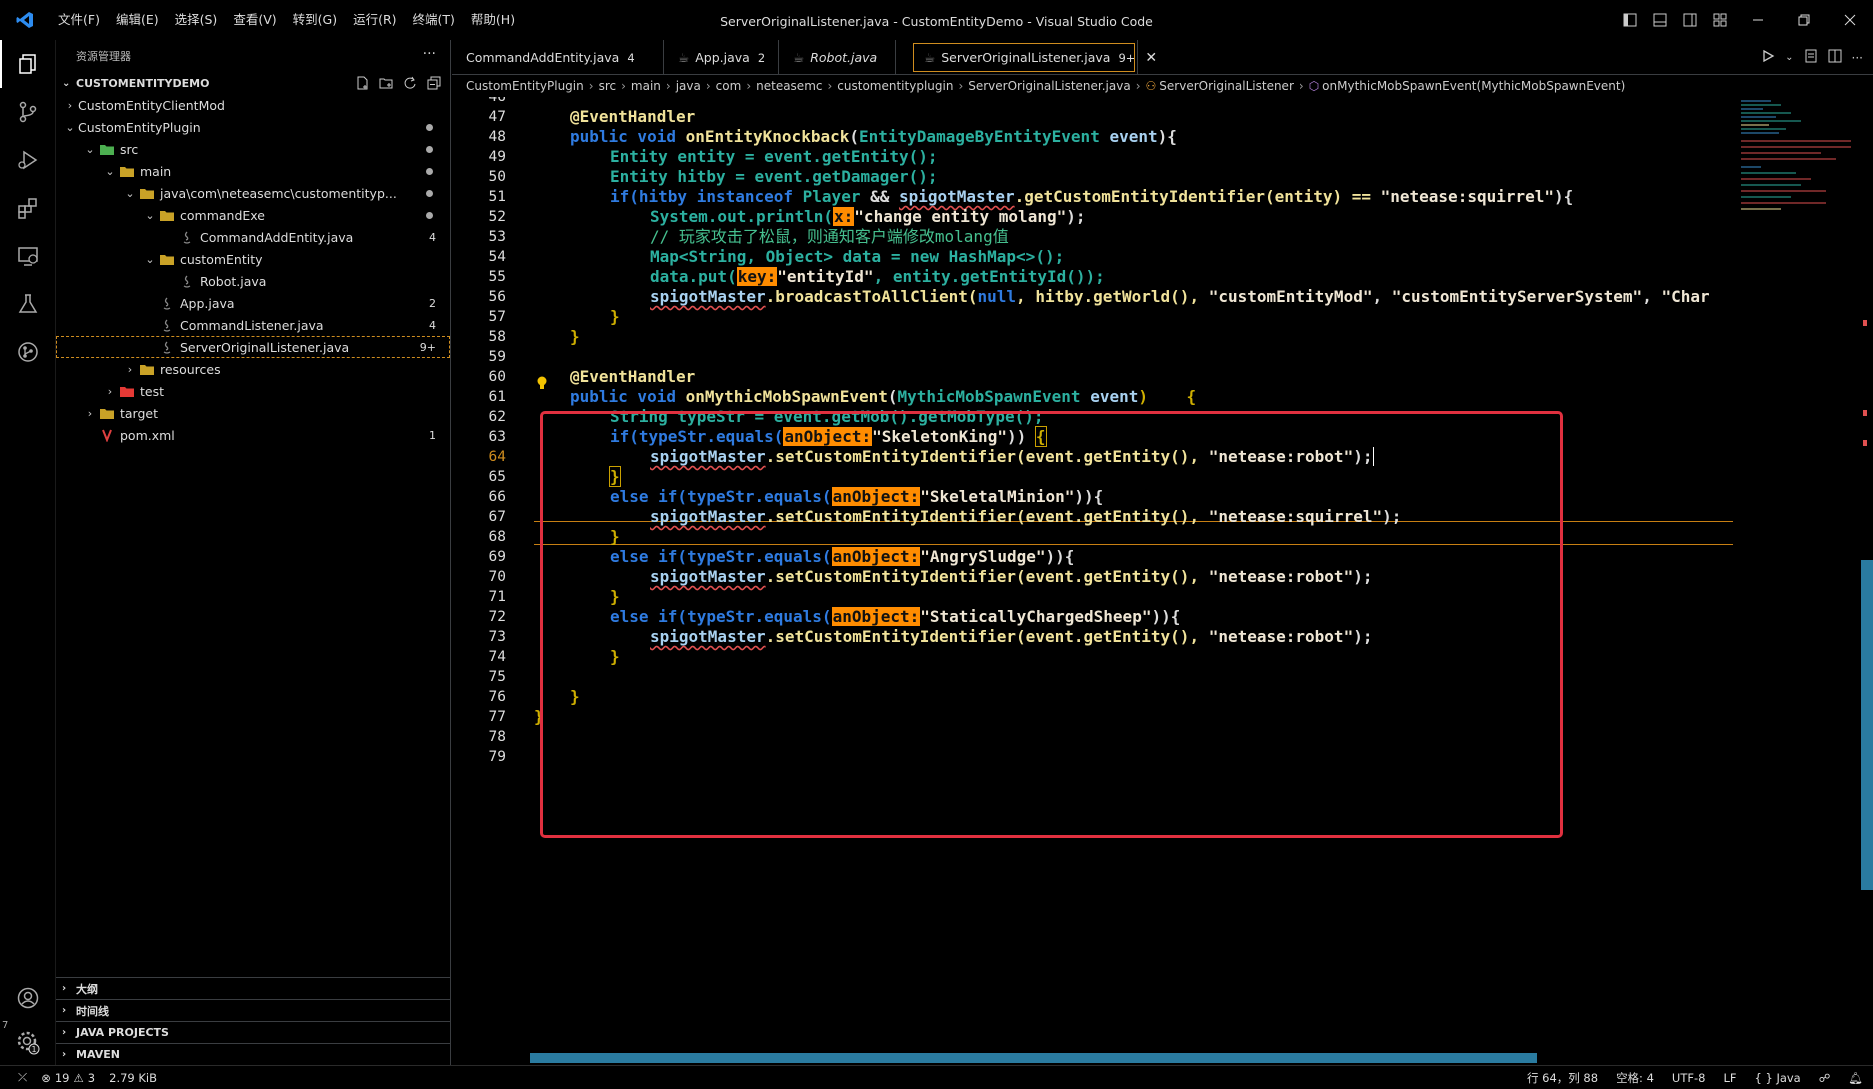 Image resolution: width=1873 pixels, height=1089 pixels. I want to click on vertical-scrollbar, so click(1866, 581).